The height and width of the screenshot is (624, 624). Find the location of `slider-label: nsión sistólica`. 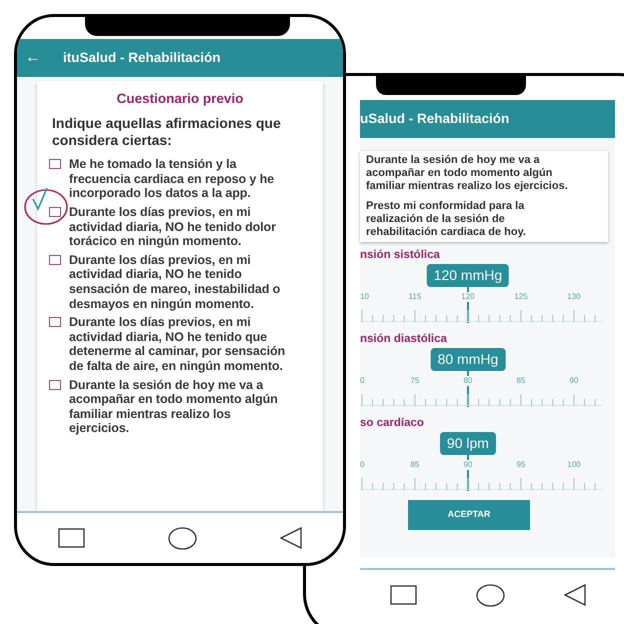

slider-label: nsión sistólica is located at coordinates (400, 255).